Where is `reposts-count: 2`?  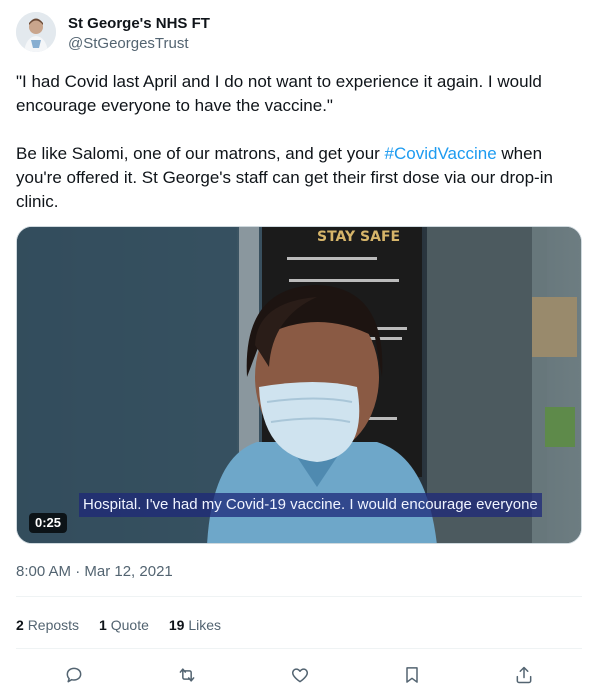 reposts-count: 2 is located at coordinates (20, 625).